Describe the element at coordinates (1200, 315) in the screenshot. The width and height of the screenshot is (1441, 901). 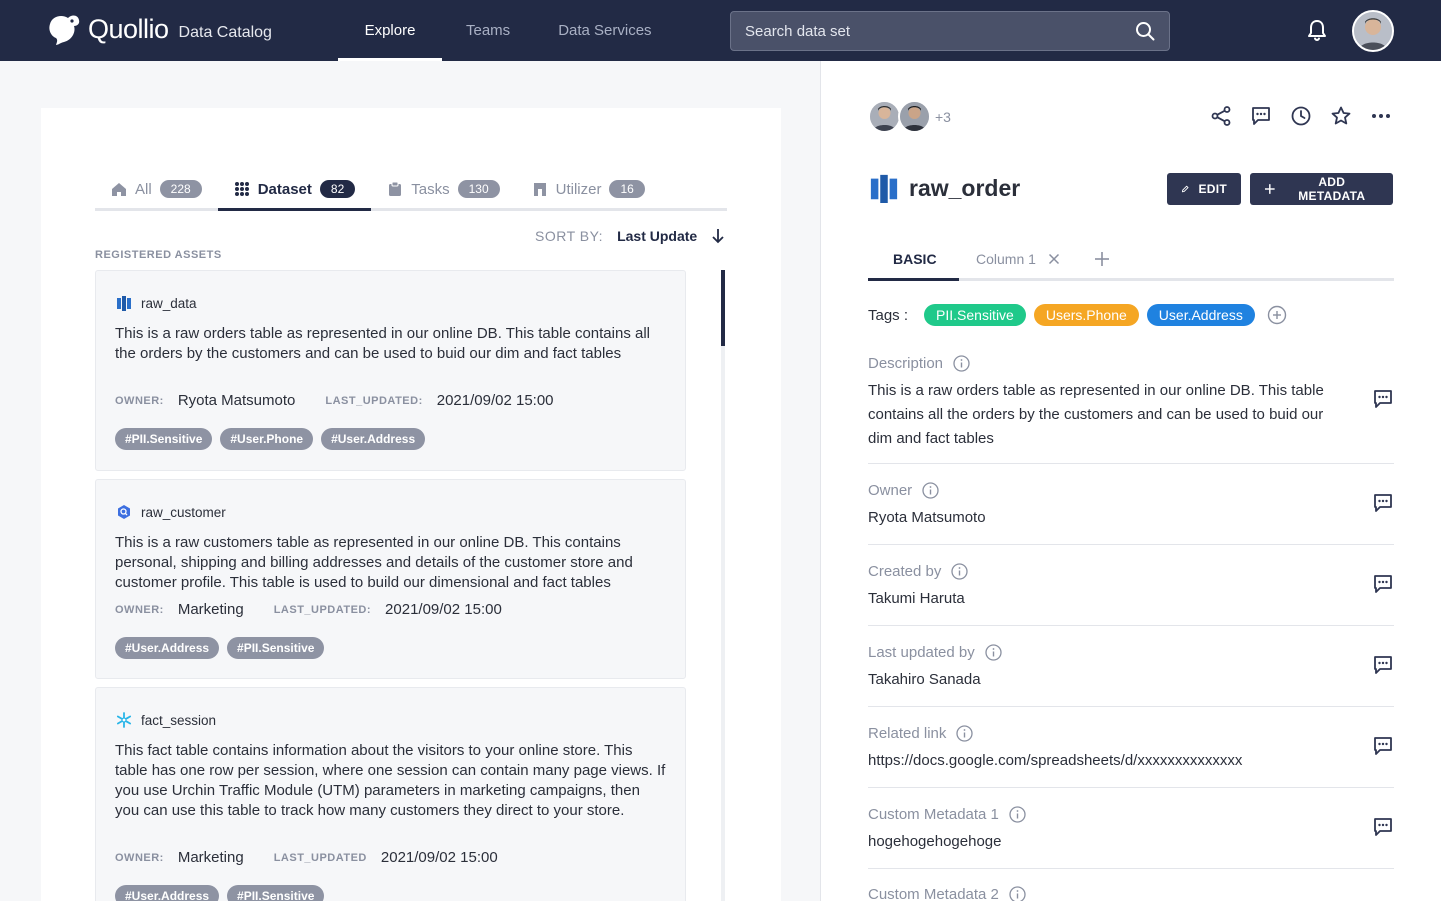
I see `tag-pill-user-address: User.Address` at that location.